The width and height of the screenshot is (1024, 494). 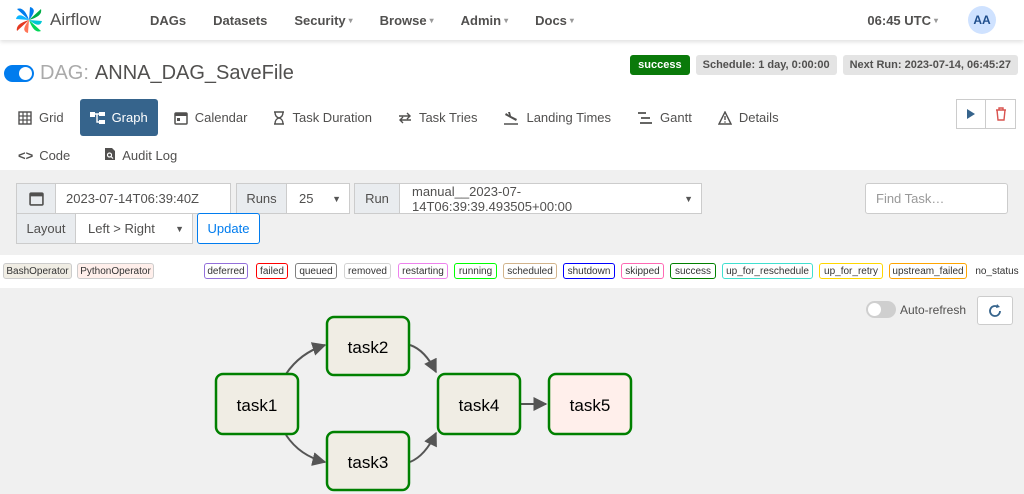 I want to click on trash-icon, so click(x=1000, y=114).